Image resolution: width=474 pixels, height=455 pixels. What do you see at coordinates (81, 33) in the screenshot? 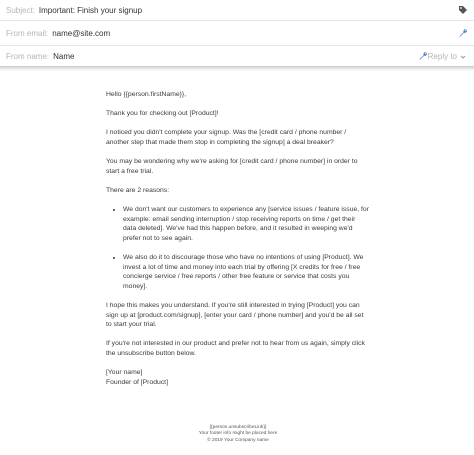
I see `from-email-input: name@site.com` at bounding box center [81, 33].